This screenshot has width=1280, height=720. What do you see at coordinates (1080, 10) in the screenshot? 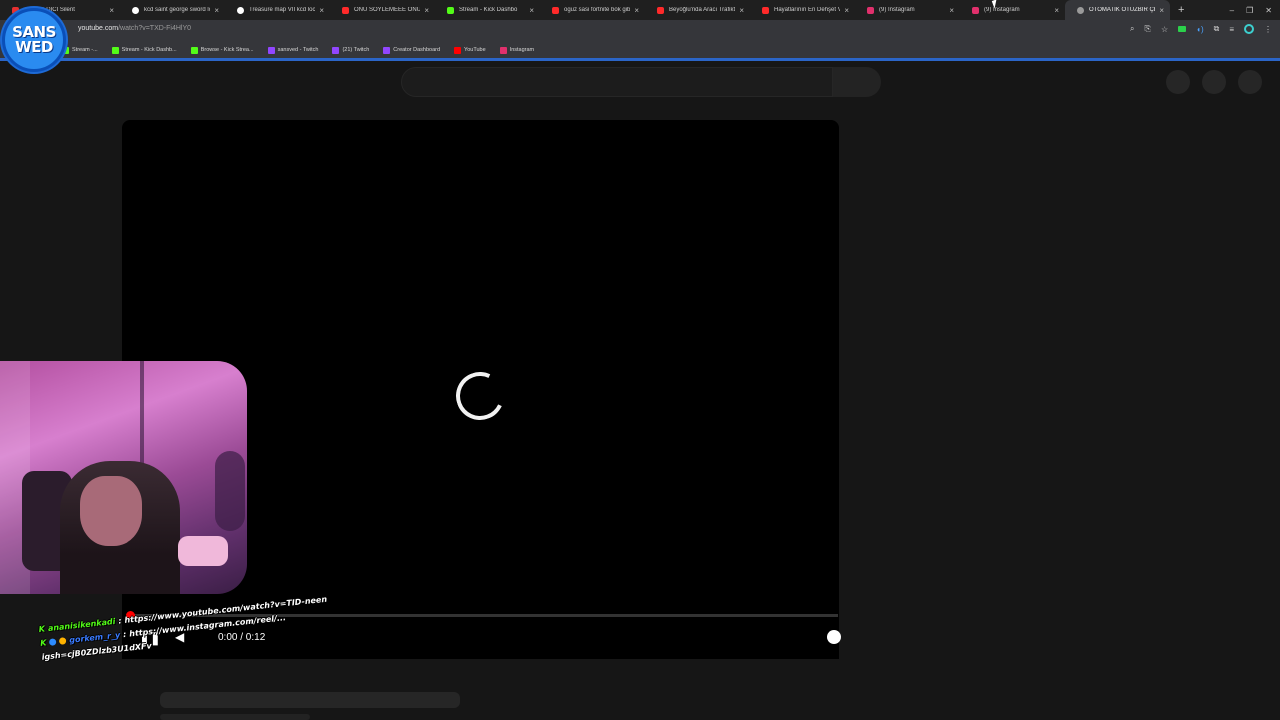
I see `loading-favicon-icon` at bounding box center [1080, 10].